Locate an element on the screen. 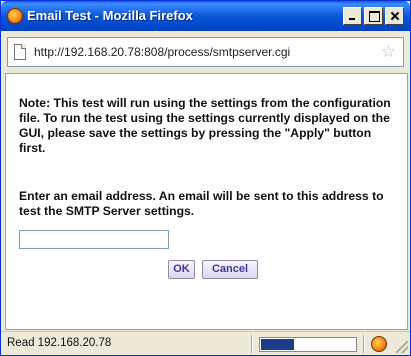 The image size is (411, 356). status-bar: Read 192.168.20.78 is located at coordinates (205, 343).